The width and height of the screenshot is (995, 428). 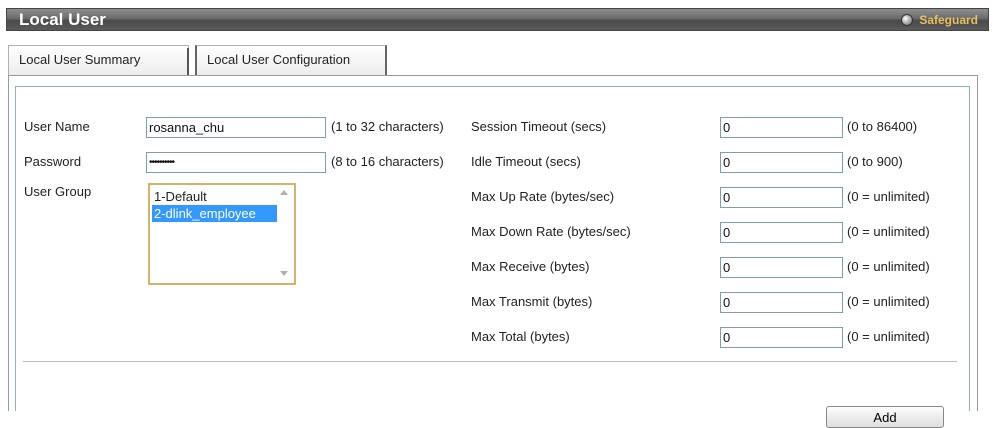 What do you see at coordinates (907, 20) in the screenshot?
I see `safeguard-status-icon` at bounding box center [907, 20].